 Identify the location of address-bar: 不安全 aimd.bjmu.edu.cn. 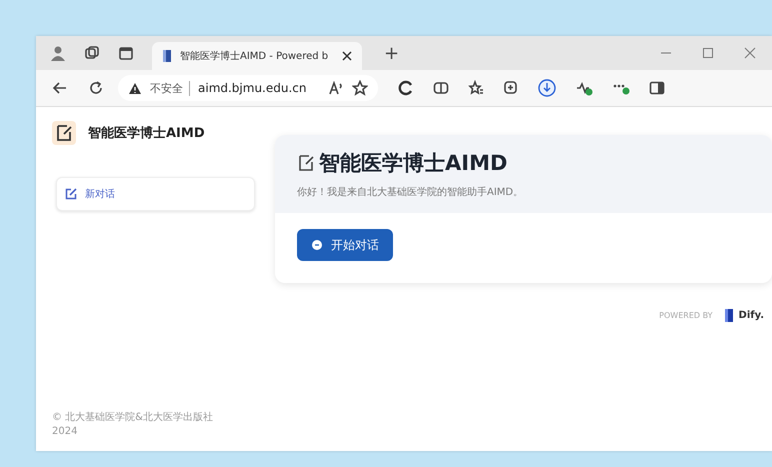
(248, 88).